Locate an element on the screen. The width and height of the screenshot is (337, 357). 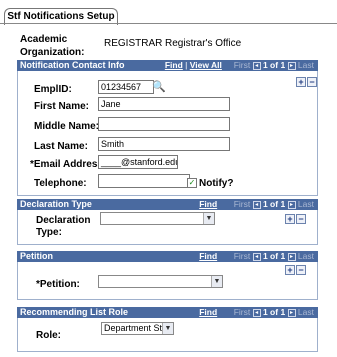
org-code: REGISTRAR is located at coordinates (133, 43).